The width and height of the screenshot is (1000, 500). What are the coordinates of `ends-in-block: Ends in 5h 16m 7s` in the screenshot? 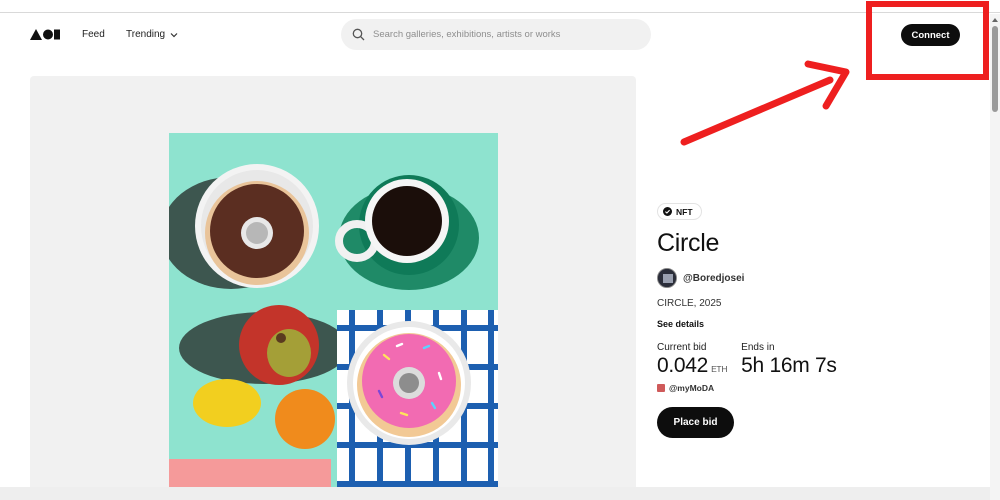 It's located at (789, 360).